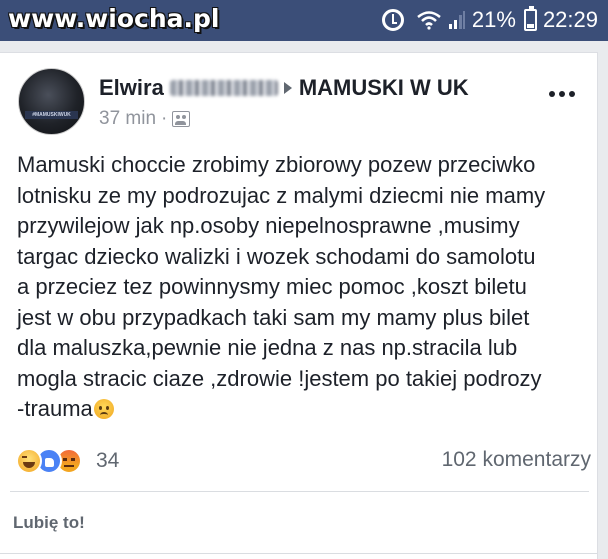 The width and height of the screenshot is (608, 559). What do you see at coordinates (493, 19) in the screenshot?
I see `battery-percent: 21%` at bounding box center [493, 19].